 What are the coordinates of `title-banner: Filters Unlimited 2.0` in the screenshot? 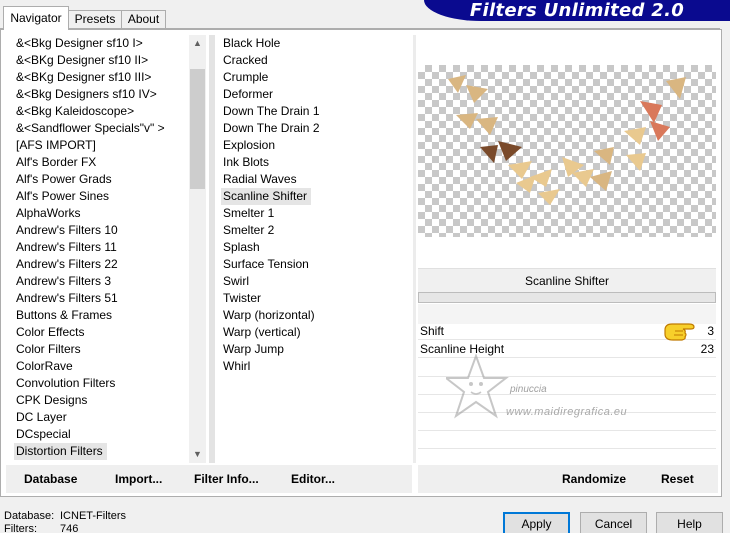 It's located at (577, 10).